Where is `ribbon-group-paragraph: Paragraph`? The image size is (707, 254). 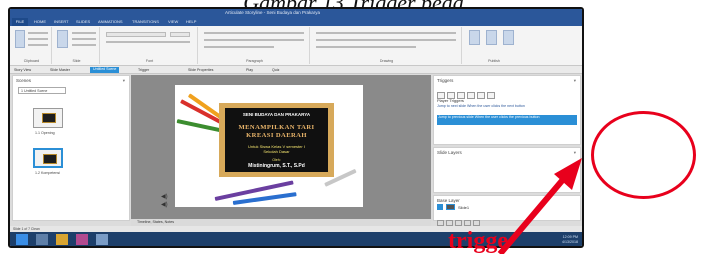
ribbon-group-paragraph: Paragraph is located at coordinates (255, 45).